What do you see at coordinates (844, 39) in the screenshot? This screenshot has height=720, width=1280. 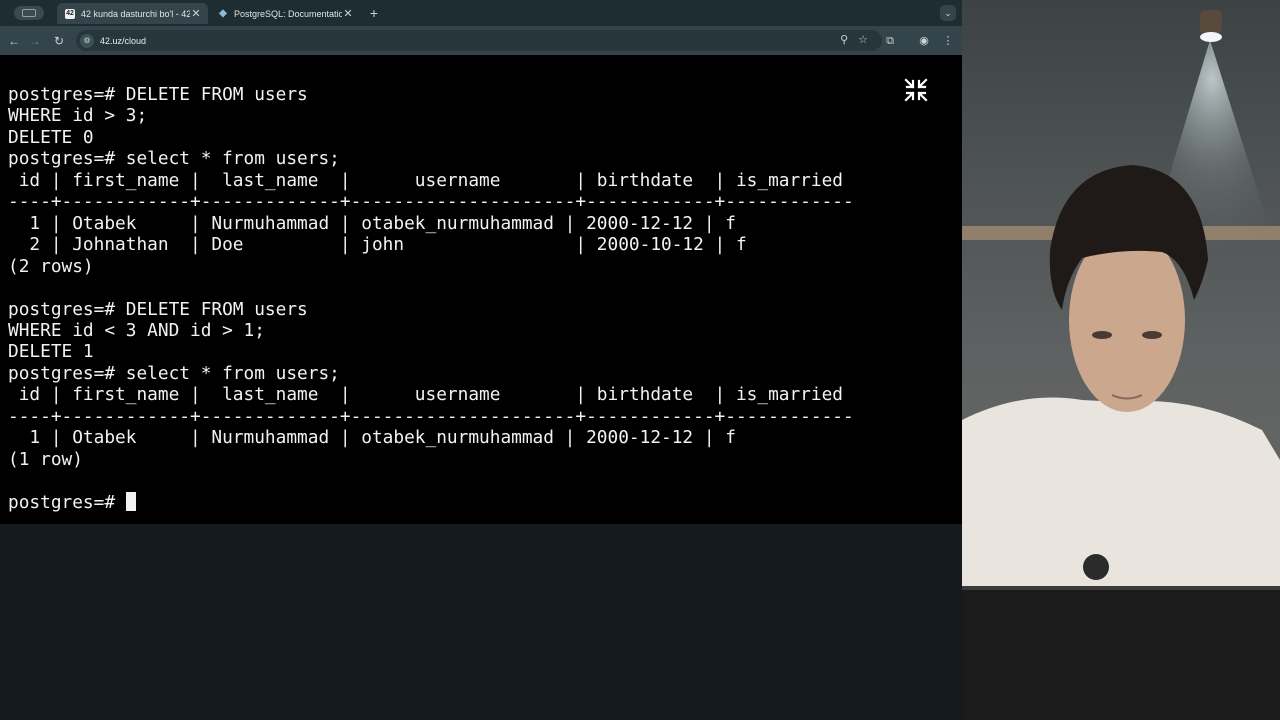 I see `zoom-icon: ⚲` at bounding box center [844, 39].